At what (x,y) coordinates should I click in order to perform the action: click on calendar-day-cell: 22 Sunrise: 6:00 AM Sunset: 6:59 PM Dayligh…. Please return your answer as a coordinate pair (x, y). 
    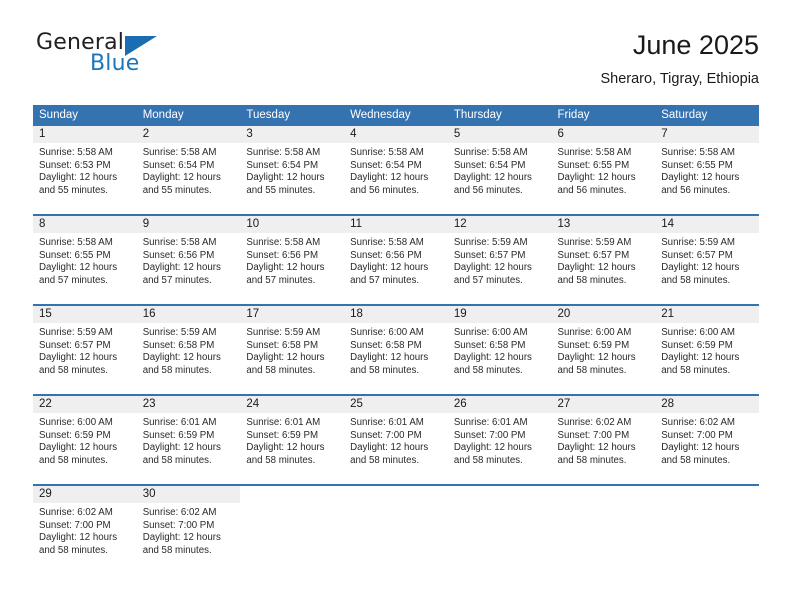
    Looking at the image, I should click on (85, 439).